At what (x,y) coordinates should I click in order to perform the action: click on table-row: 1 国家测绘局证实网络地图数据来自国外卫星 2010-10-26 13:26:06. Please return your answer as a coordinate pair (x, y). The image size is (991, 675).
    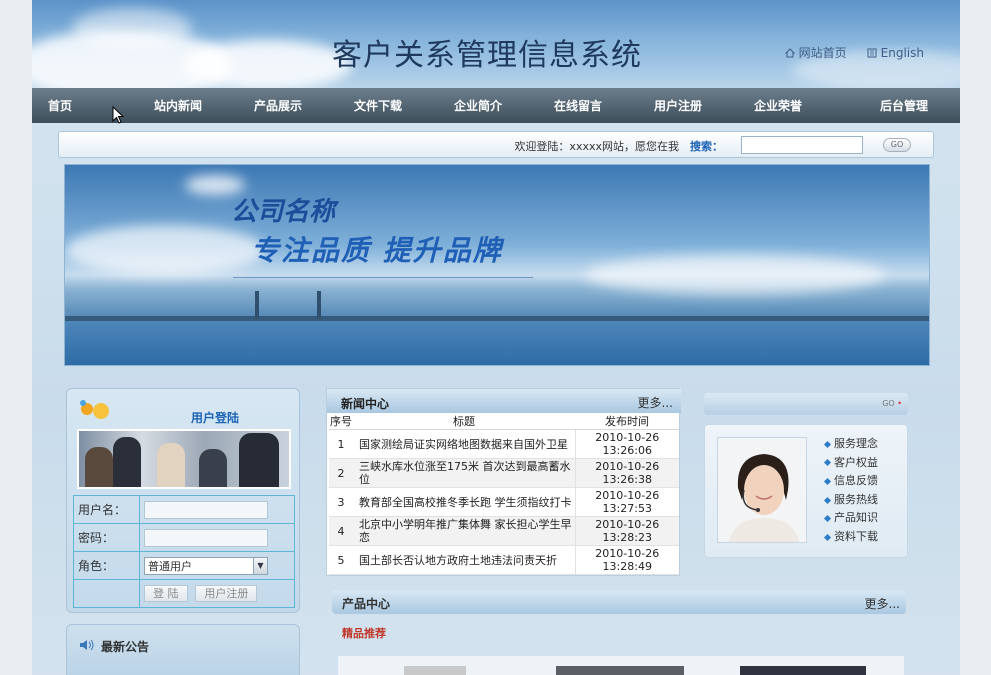
    Looking at the image, I should click on (504, 444).